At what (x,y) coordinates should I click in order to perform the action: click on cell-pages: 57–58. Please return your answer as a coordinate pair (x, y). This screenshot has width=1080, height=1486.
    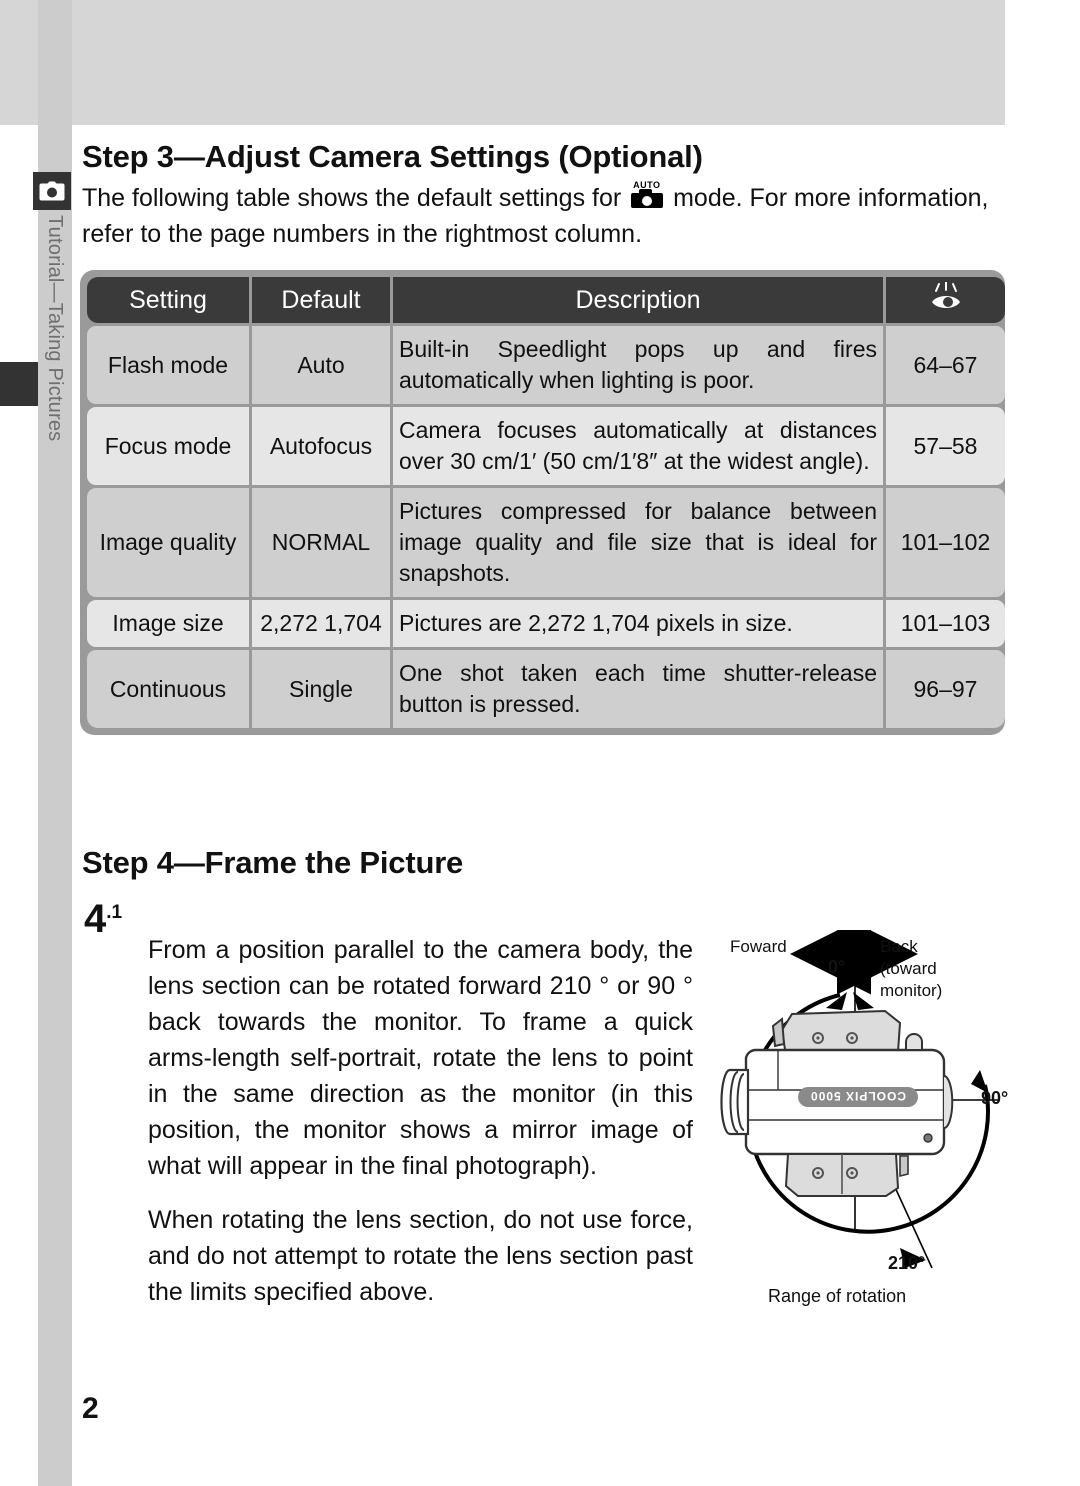
    Looking at the image, I should click on (945, 446).